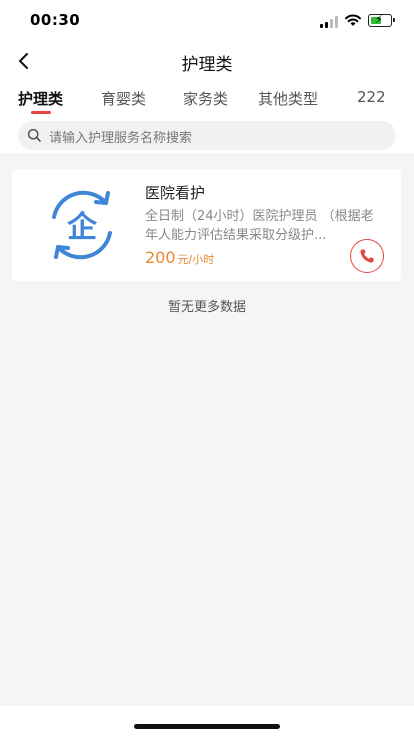 The height and width of the screenshot is (736, 414). I want to click on home-indicator, so click(207, 726).